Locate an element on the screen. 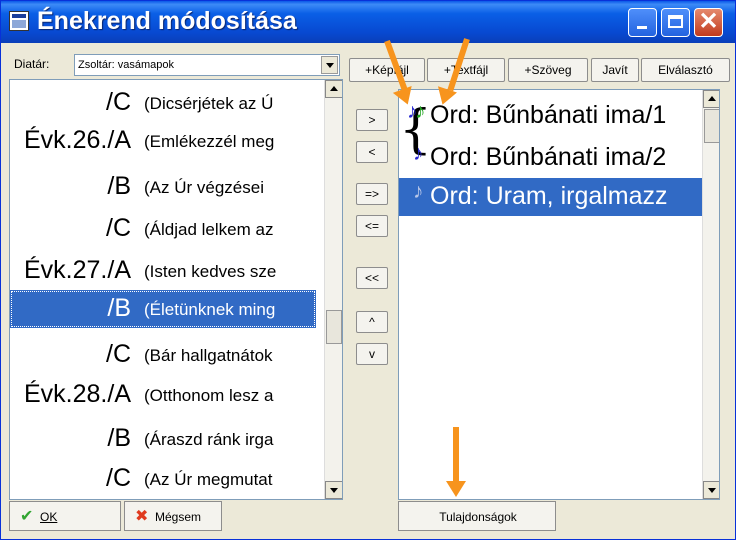 The height and width of the screenshot is (540, 736). item-code: Évk.26./A is located at coordinates (77, 140).